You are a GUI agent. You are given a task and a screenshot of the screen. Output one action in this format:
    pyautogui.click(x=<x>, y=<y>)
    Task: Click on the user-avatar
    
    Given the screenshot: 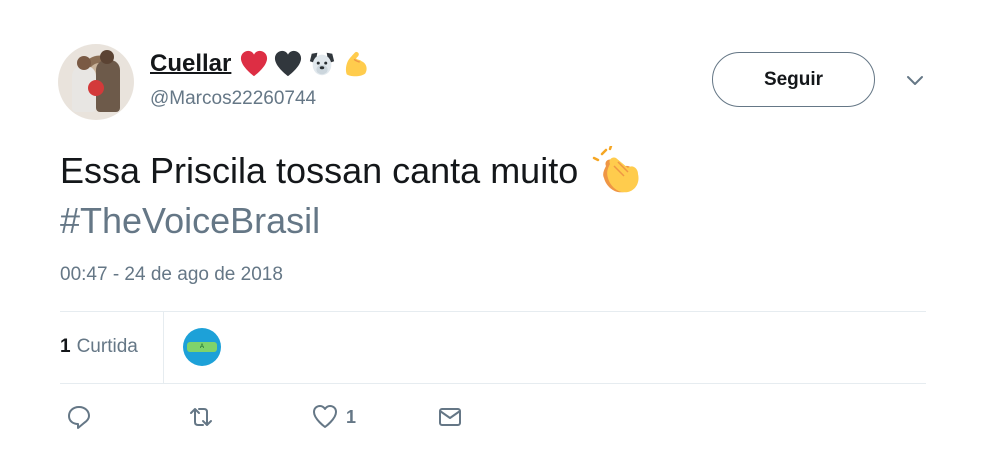 What is the action you would take?
    pyautogui.click(x=96, y=82)
    